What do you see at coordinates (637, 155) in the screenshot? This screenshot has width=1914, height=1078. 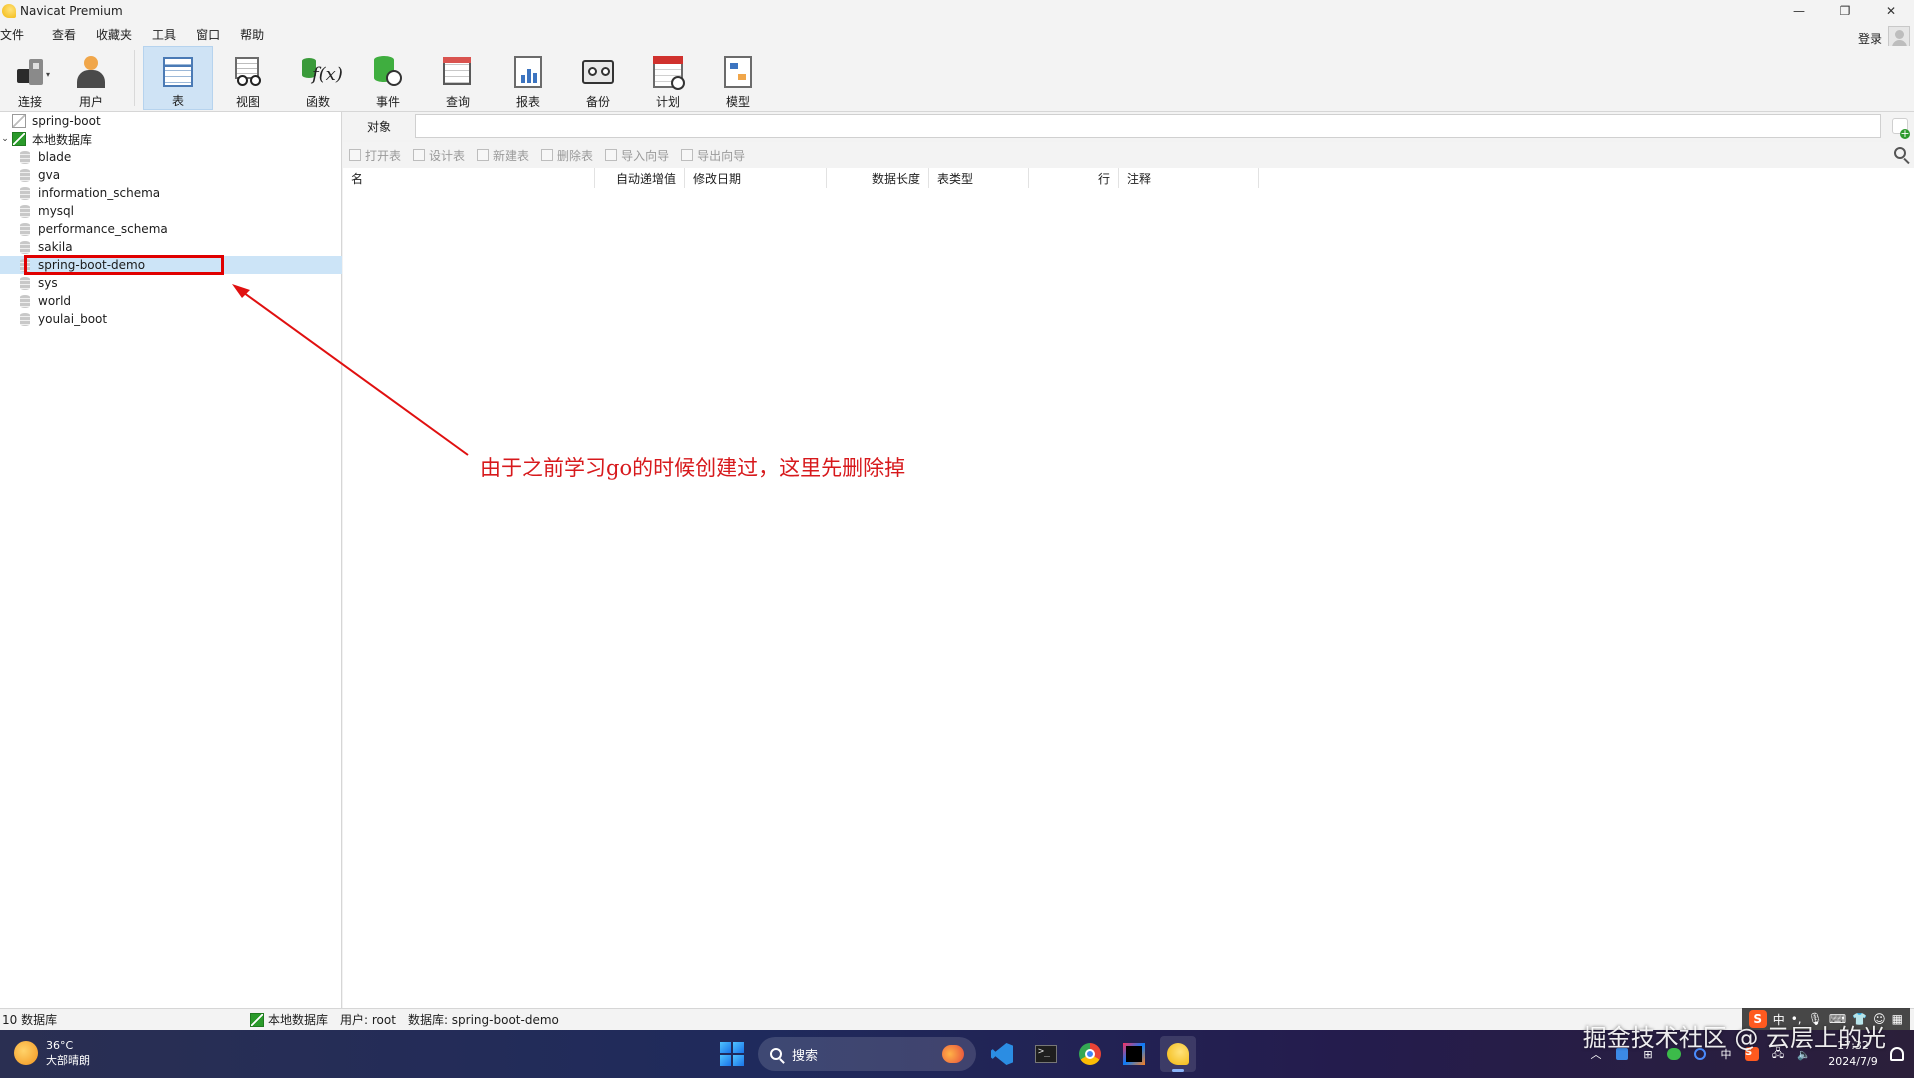 I see `import-wizard-button: 导入向导` at bounding box center [637, 155].